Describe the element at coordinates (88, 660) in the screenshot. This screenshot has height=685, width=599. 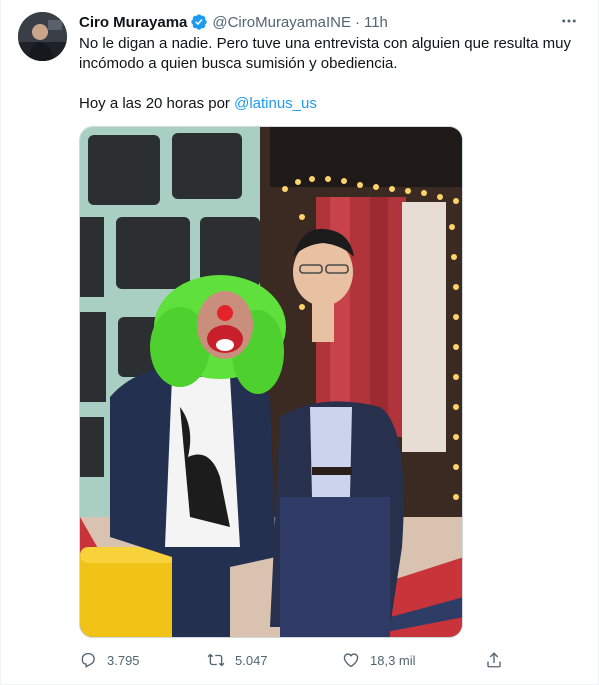
I see `reply-icon` at that location.